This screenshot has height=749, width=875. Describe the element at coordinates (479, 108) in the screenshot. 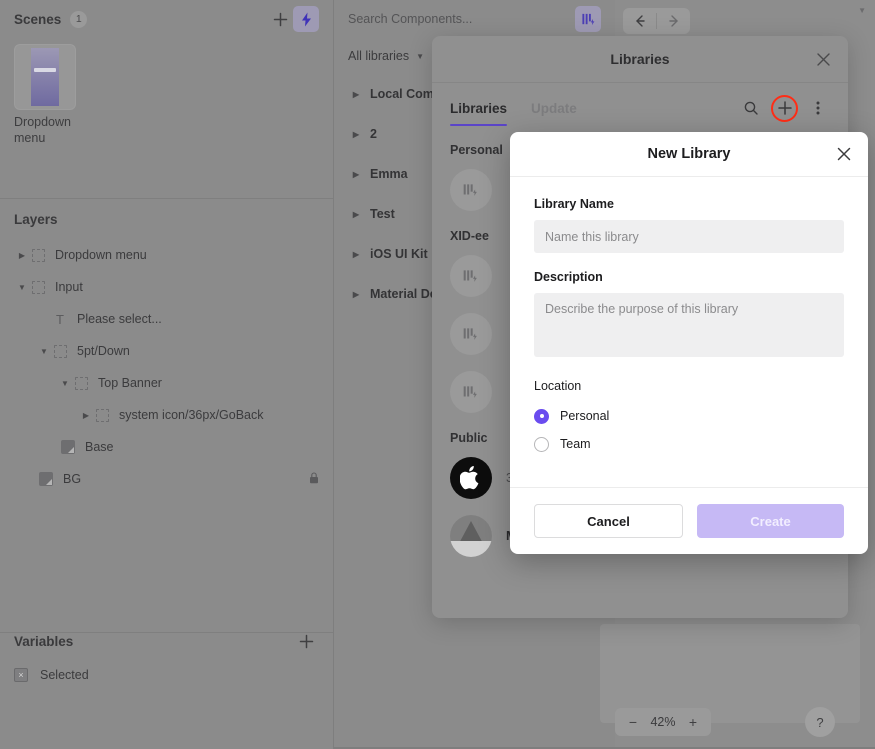

I see `tab-libraries: Libraries` at that location.